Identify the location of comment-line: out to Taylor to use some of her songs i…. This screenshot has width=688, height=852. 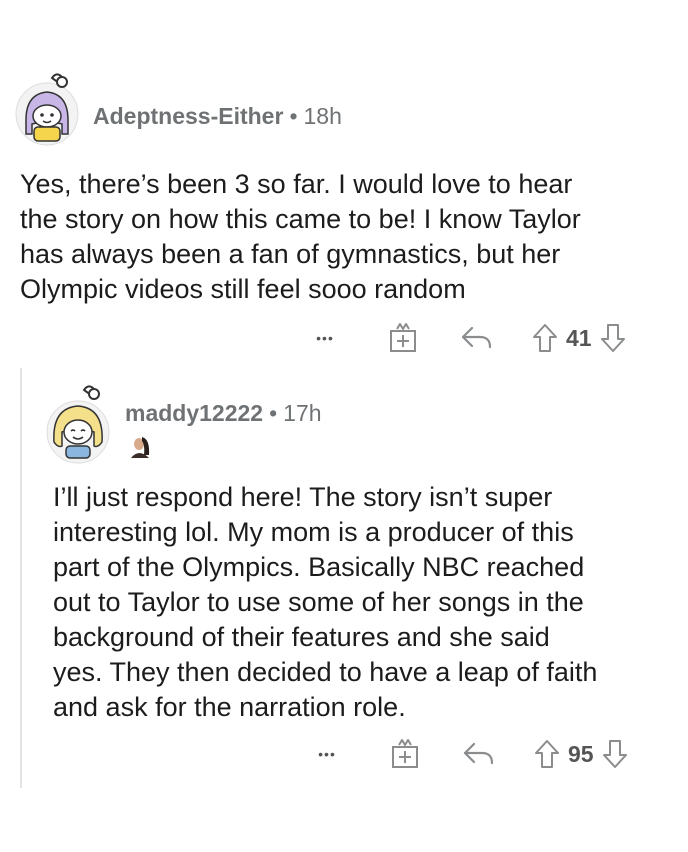
(318, 602).